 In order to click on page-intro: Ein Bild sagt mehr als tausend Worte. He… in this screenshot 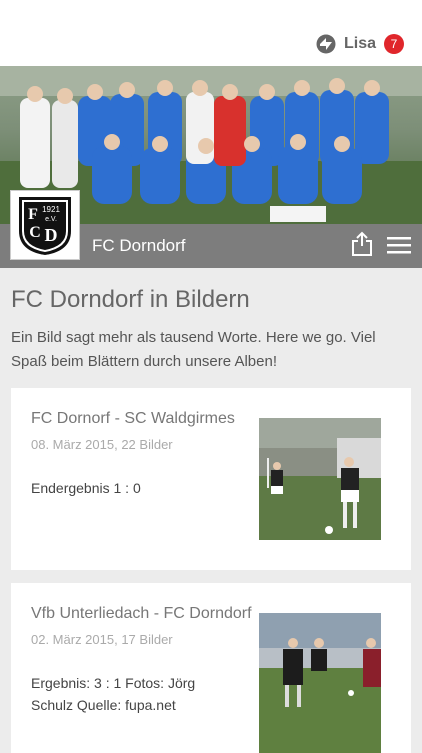, I will do `click(193, 349)`.